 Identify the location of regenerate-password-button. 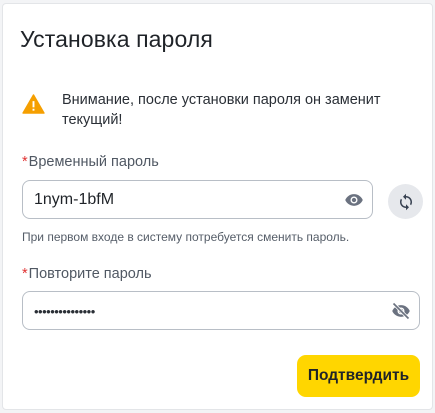
(405, 201).